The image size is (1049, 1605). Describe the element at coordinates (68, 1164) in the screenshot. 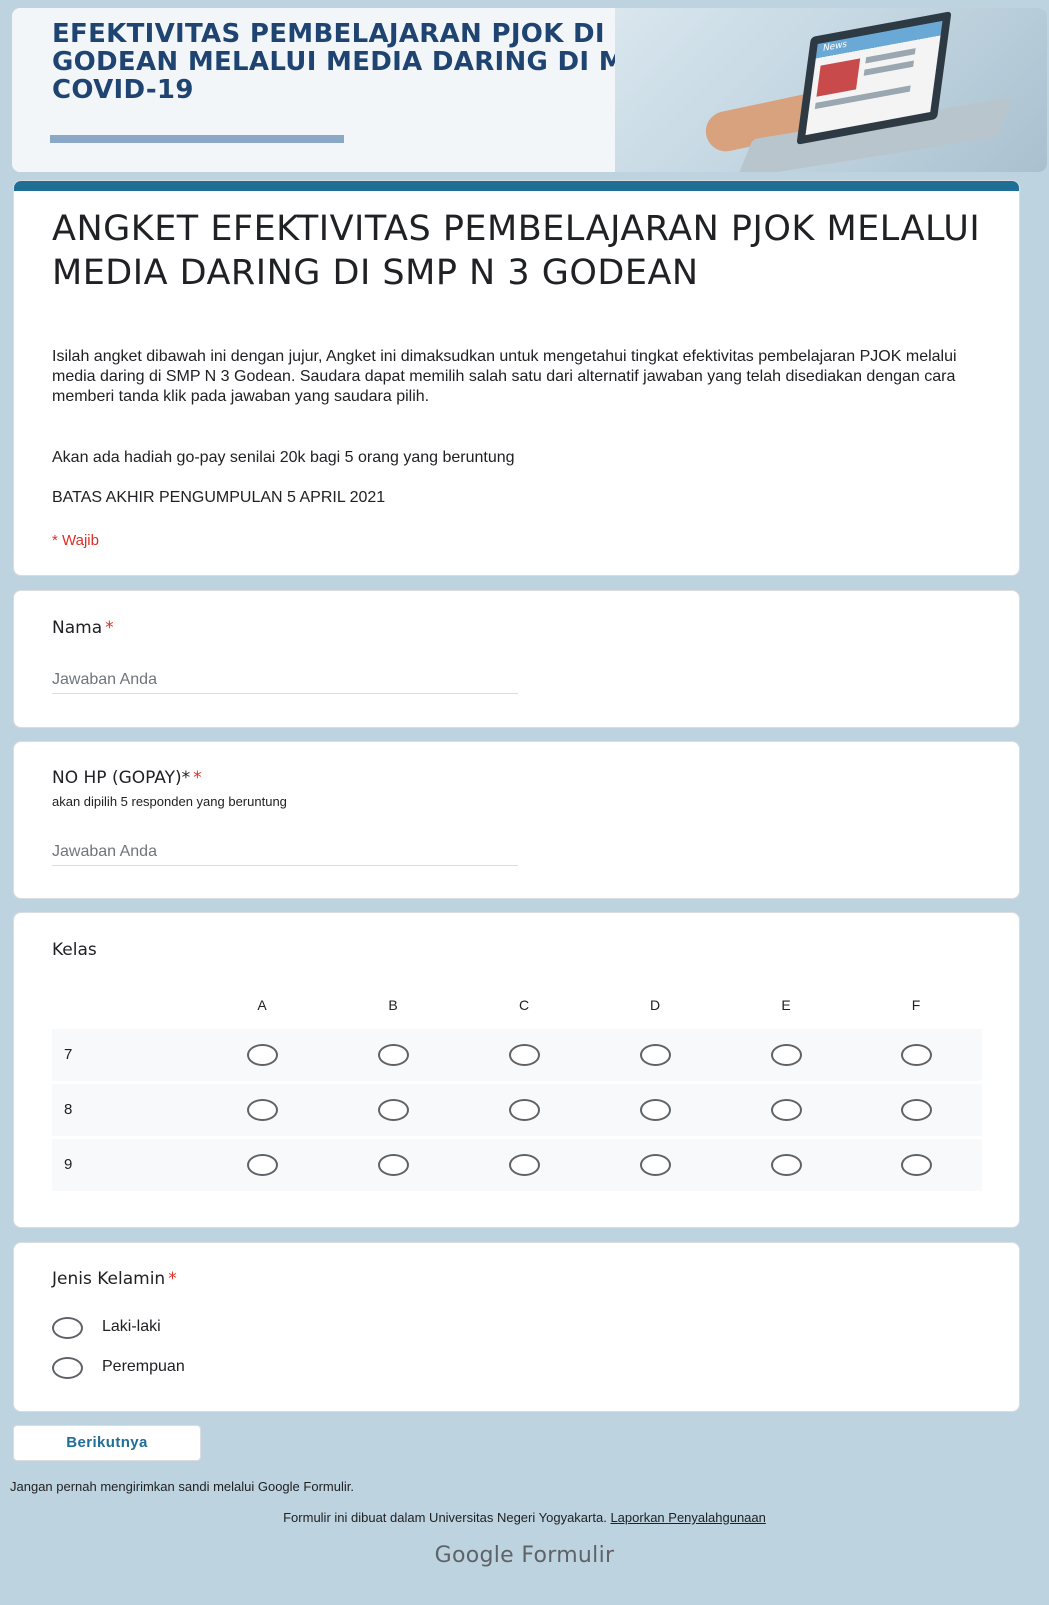

I see `grid-row-label: 9` at that location.